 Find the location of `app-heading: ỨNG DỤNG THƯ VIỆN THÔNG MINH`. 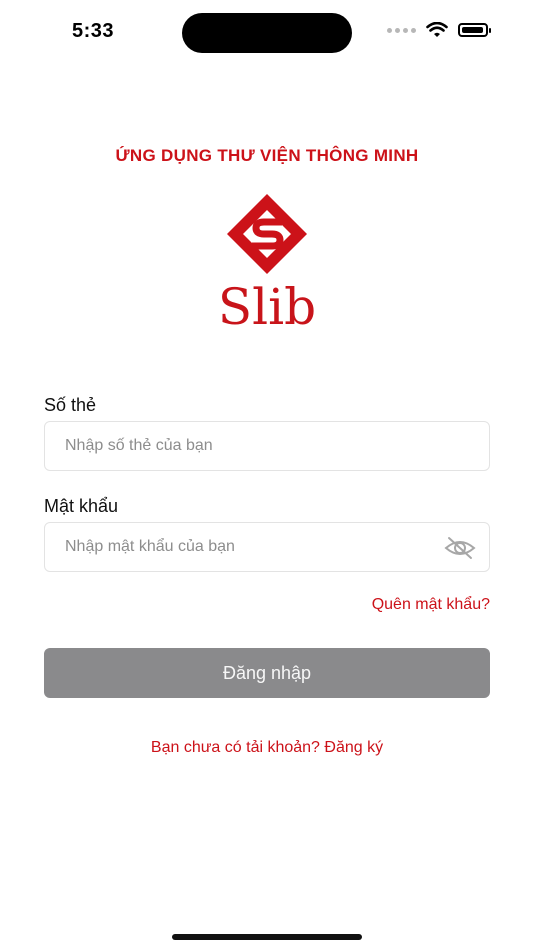

app-heading: ỨNG DỤNG THƯ VIỆN THÔNG MINH is located at coordinates (267, 155).